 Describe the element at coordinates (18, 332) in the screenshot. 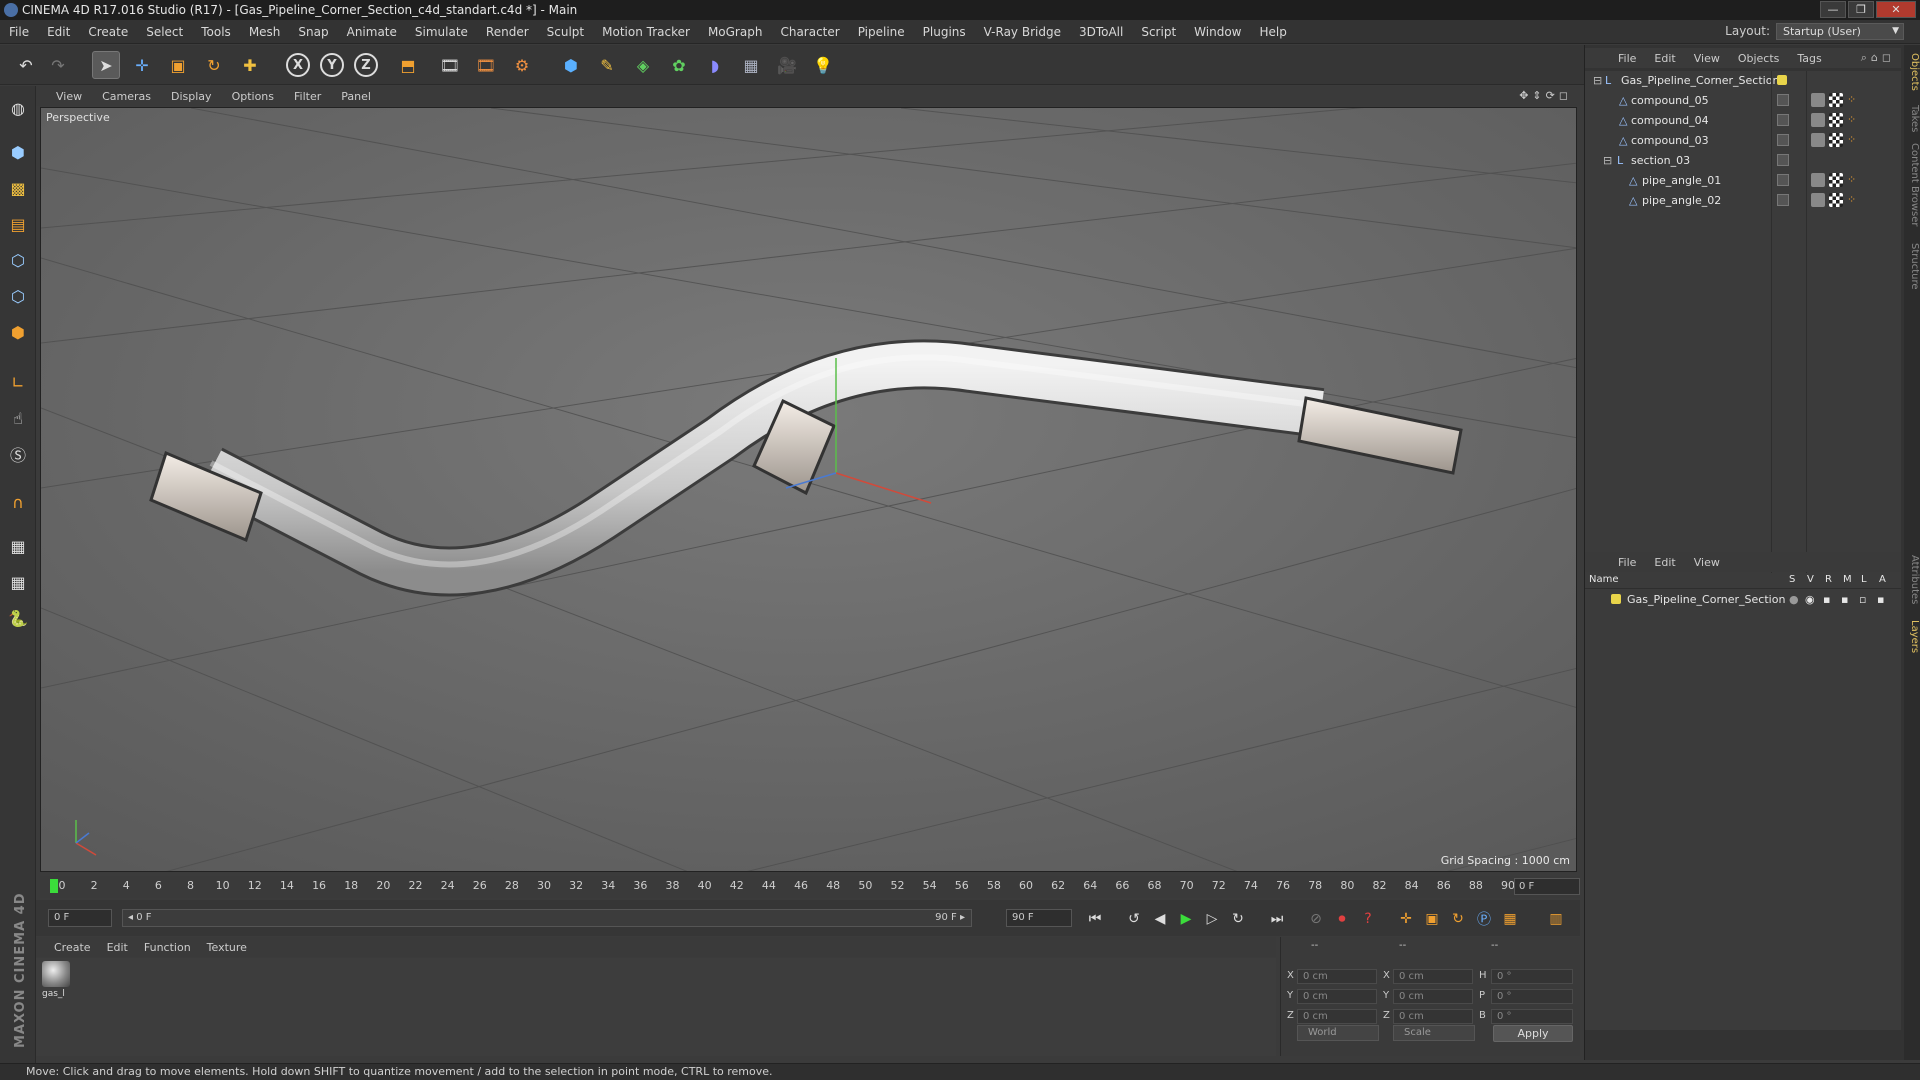

I see `polygons-mode-icon: ⬢` at that location.